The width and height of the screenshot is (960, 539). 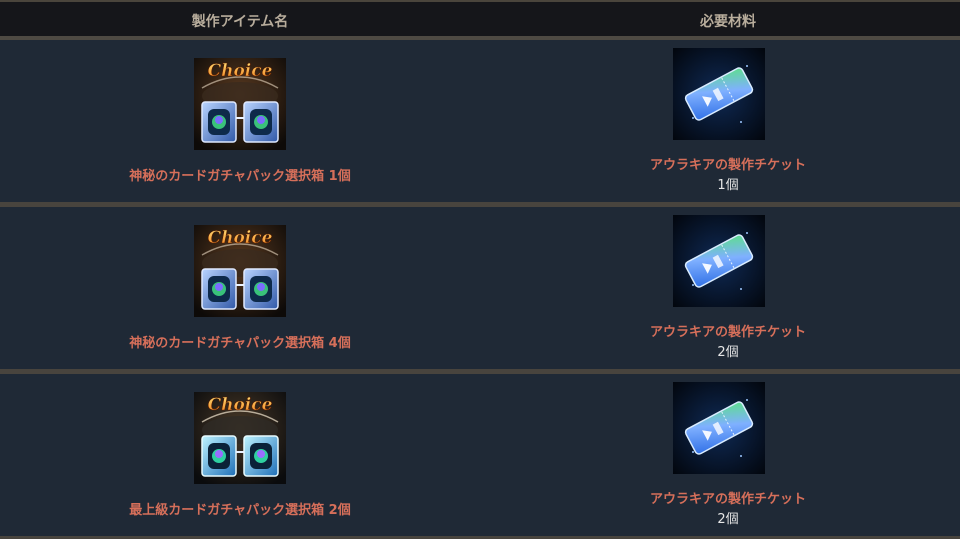 I want to click on item-name: 神秘のカードガチャパック選択箱 4個, so click(x=240, y=341).